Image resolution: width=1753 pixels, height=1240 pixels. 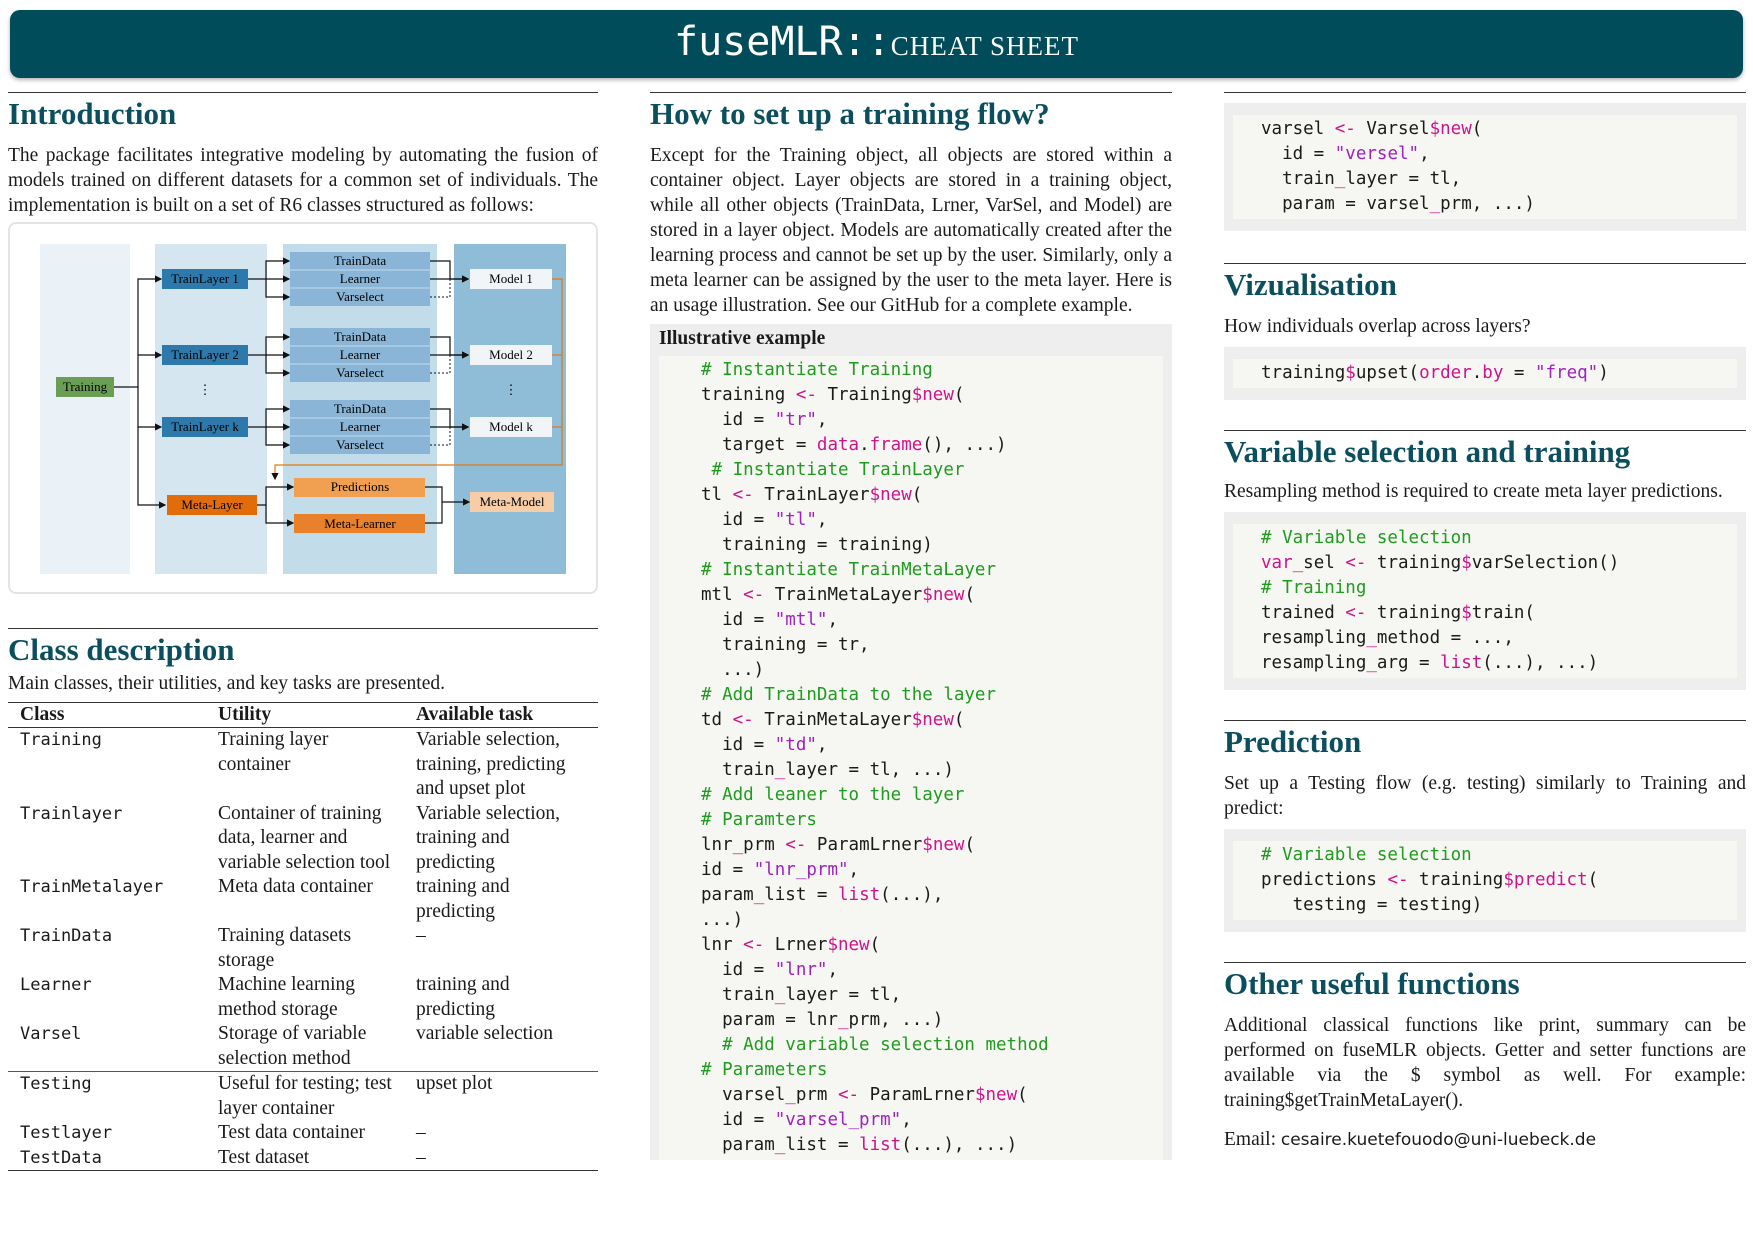 I want to click on bg-models, so click(x=510, y=409).